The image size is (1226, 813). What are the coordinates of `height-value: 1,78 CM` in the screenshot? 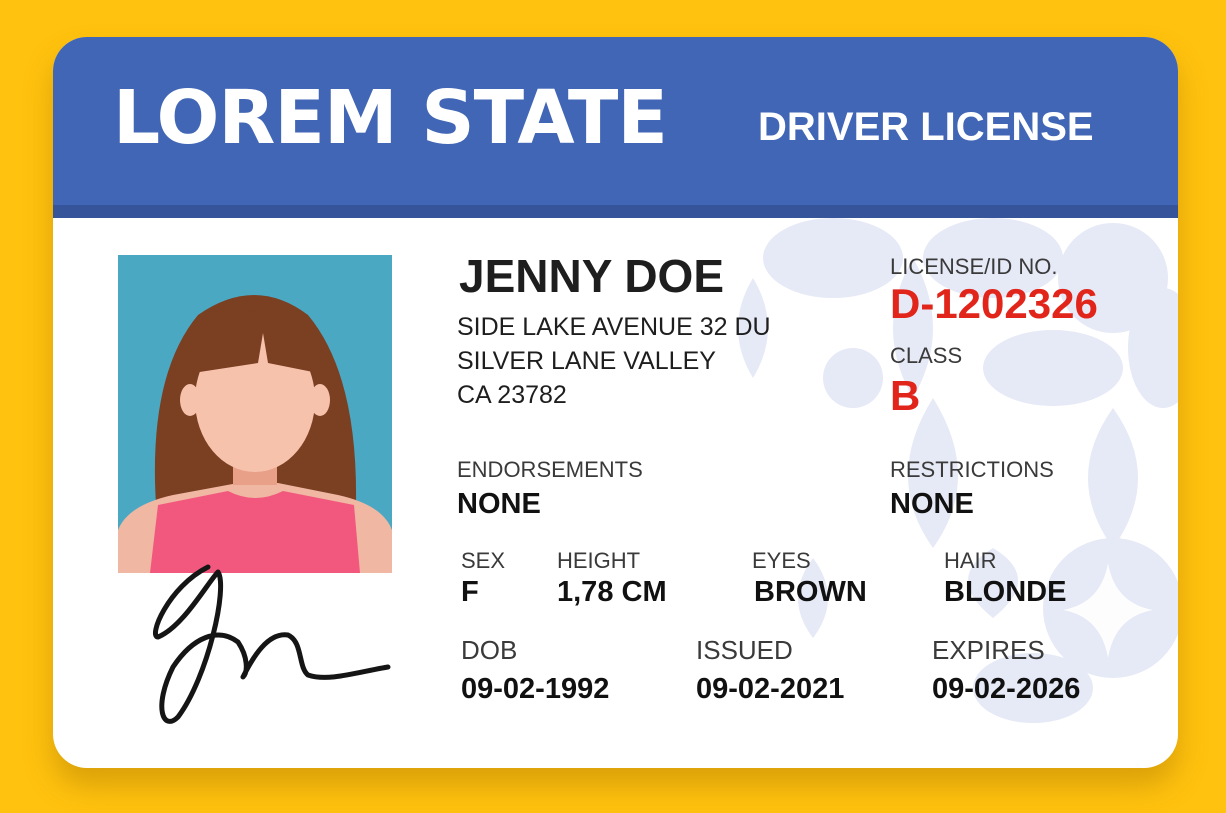 It's located at (612, 592).